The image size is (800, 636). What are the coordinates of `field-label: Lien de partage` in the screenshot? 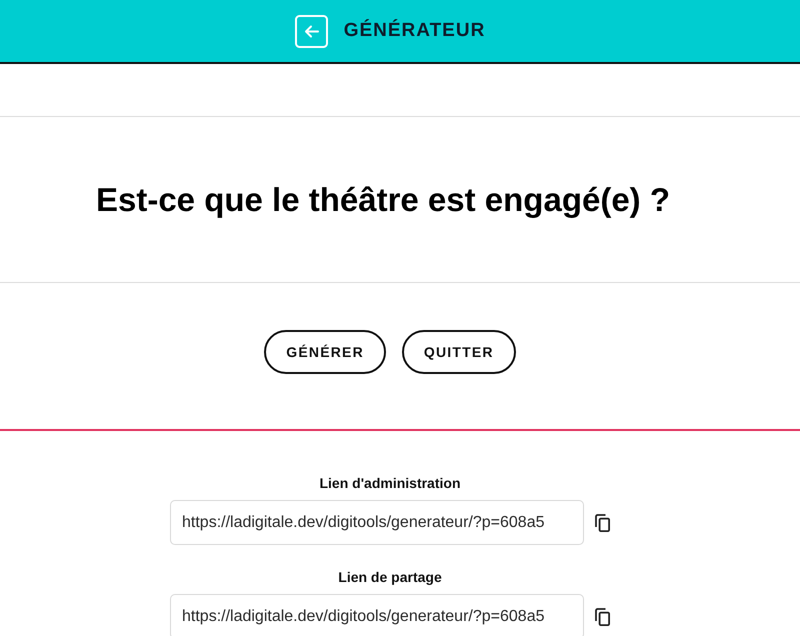 It's located at (390, 577).